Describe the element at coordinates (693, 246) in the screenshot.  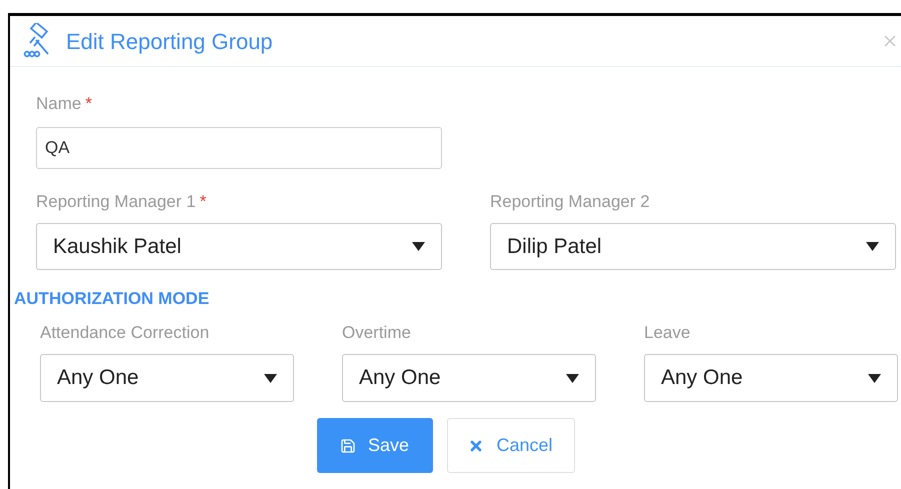
I see `dropdown: Dilip Patel` at that location.